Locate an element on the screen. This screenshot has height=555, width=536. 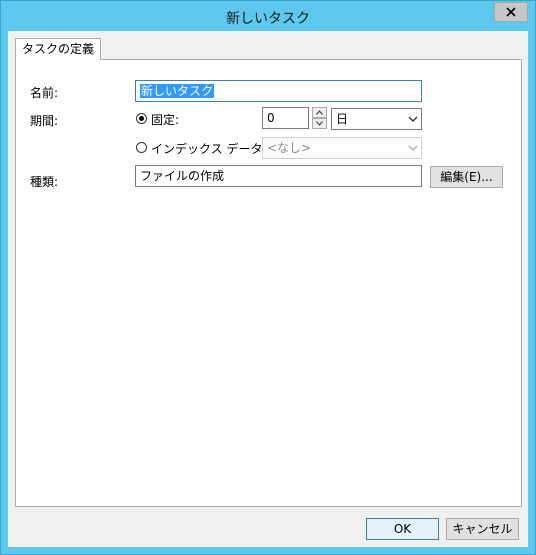
index-data-select: <なし> is located at coordinates (342, 148).